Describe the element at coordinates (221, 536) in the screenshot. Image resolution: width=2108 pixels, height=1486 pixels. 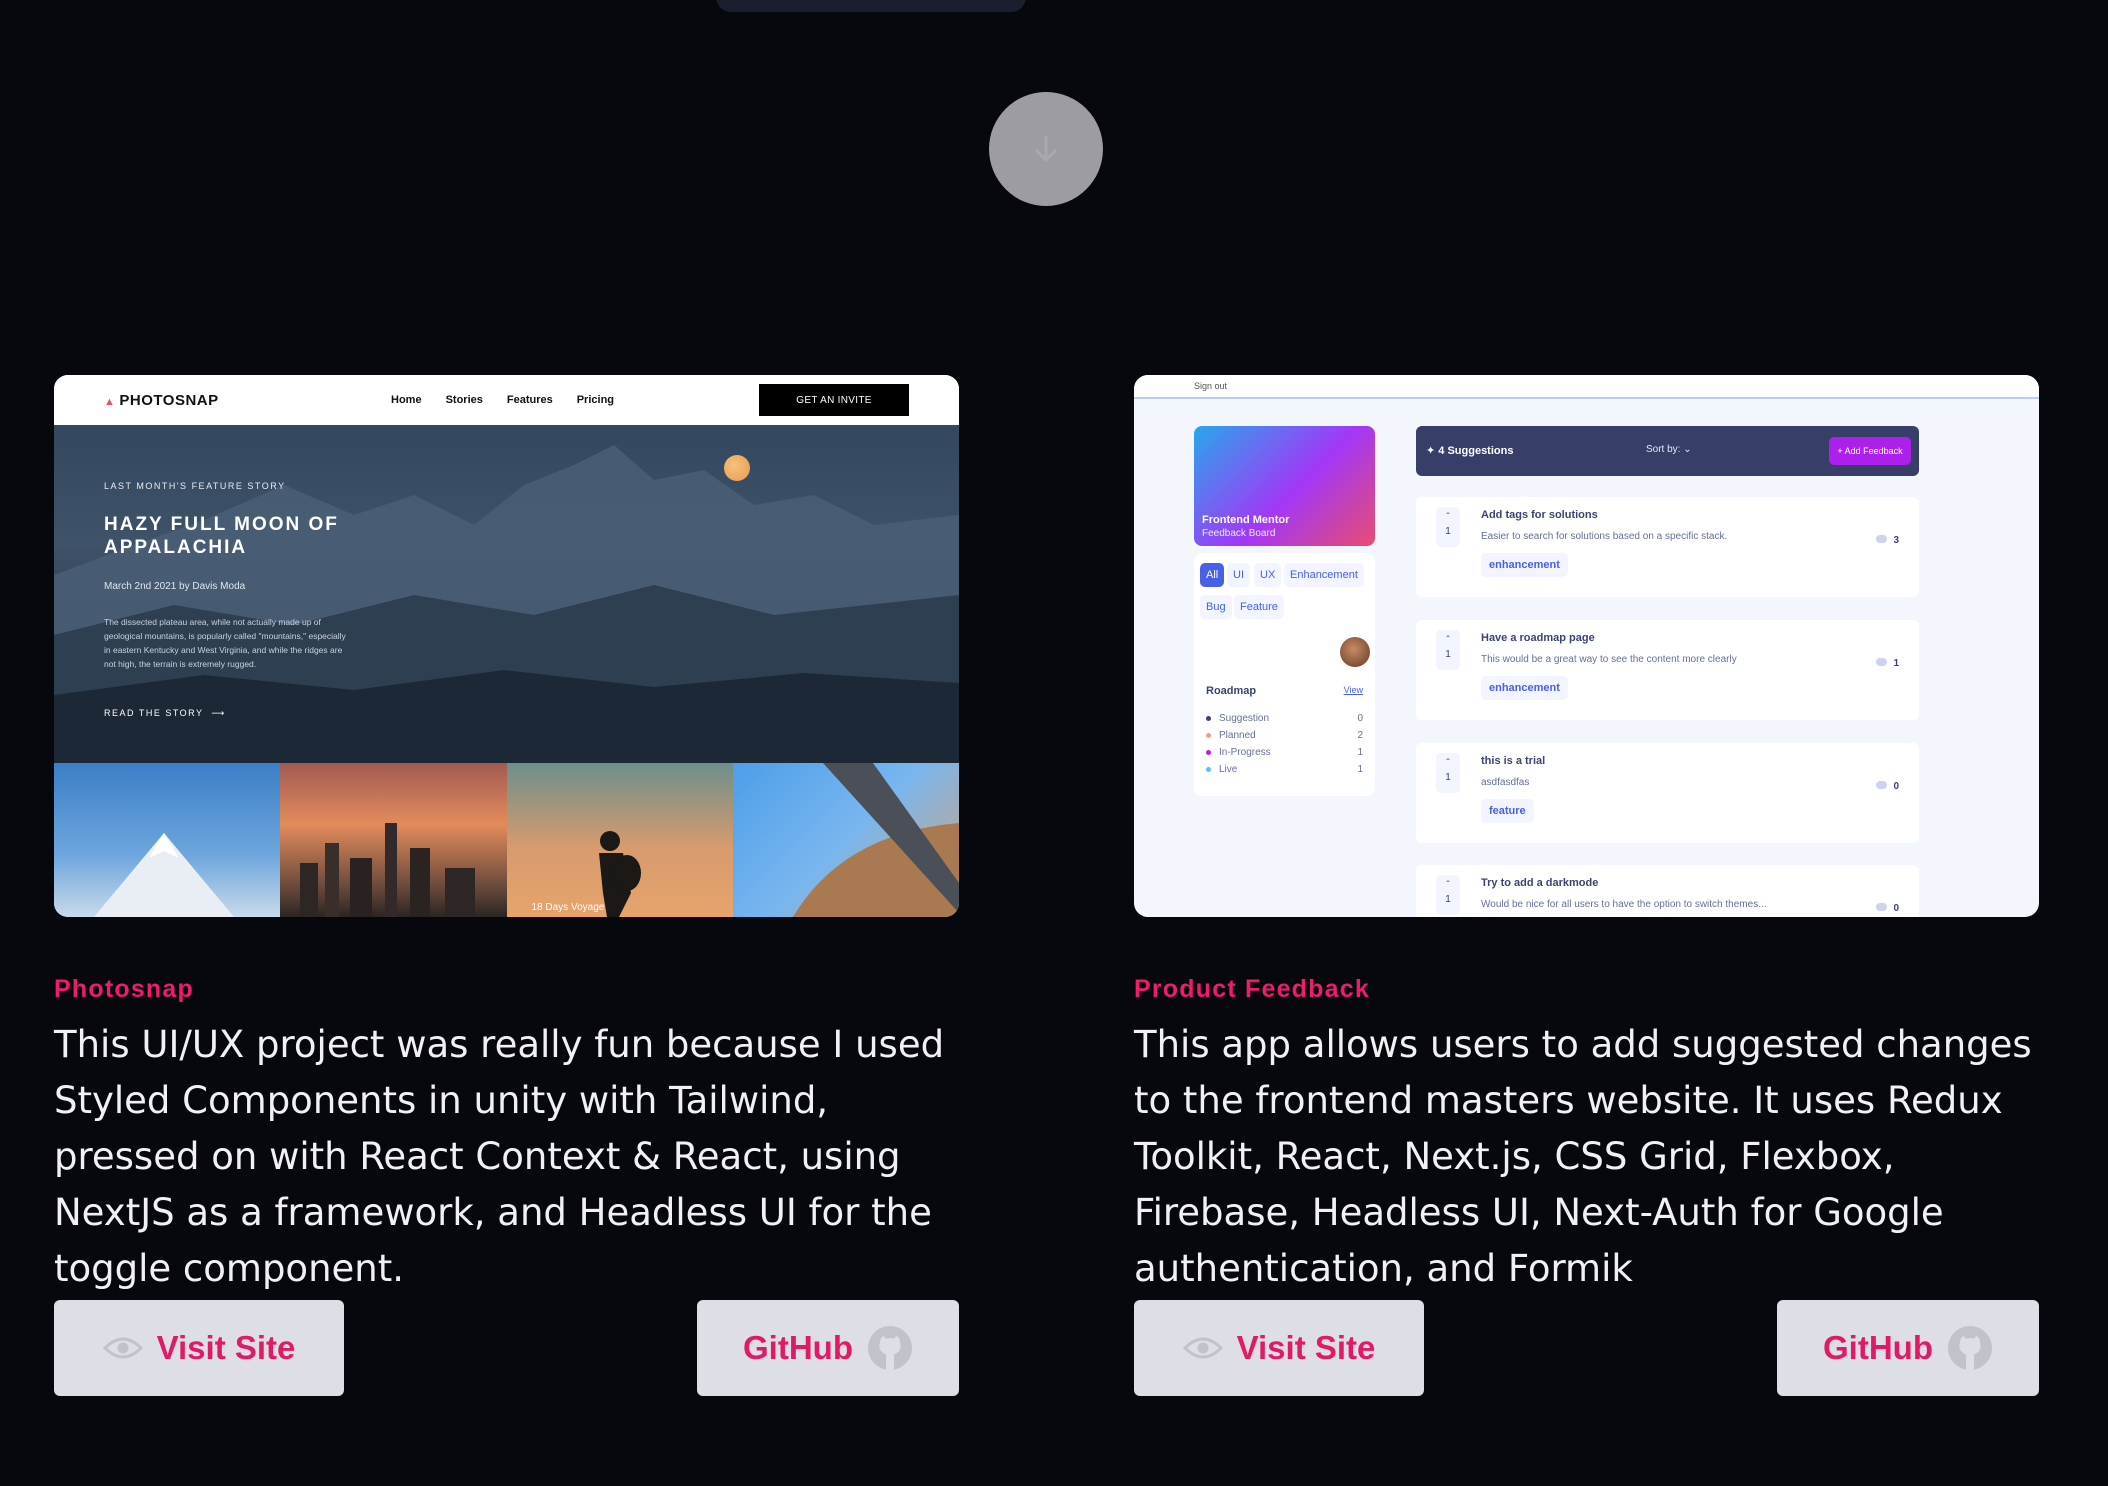
I see `ps-headline: HAZY FULL MOON OF APPALACHIA` at that location.